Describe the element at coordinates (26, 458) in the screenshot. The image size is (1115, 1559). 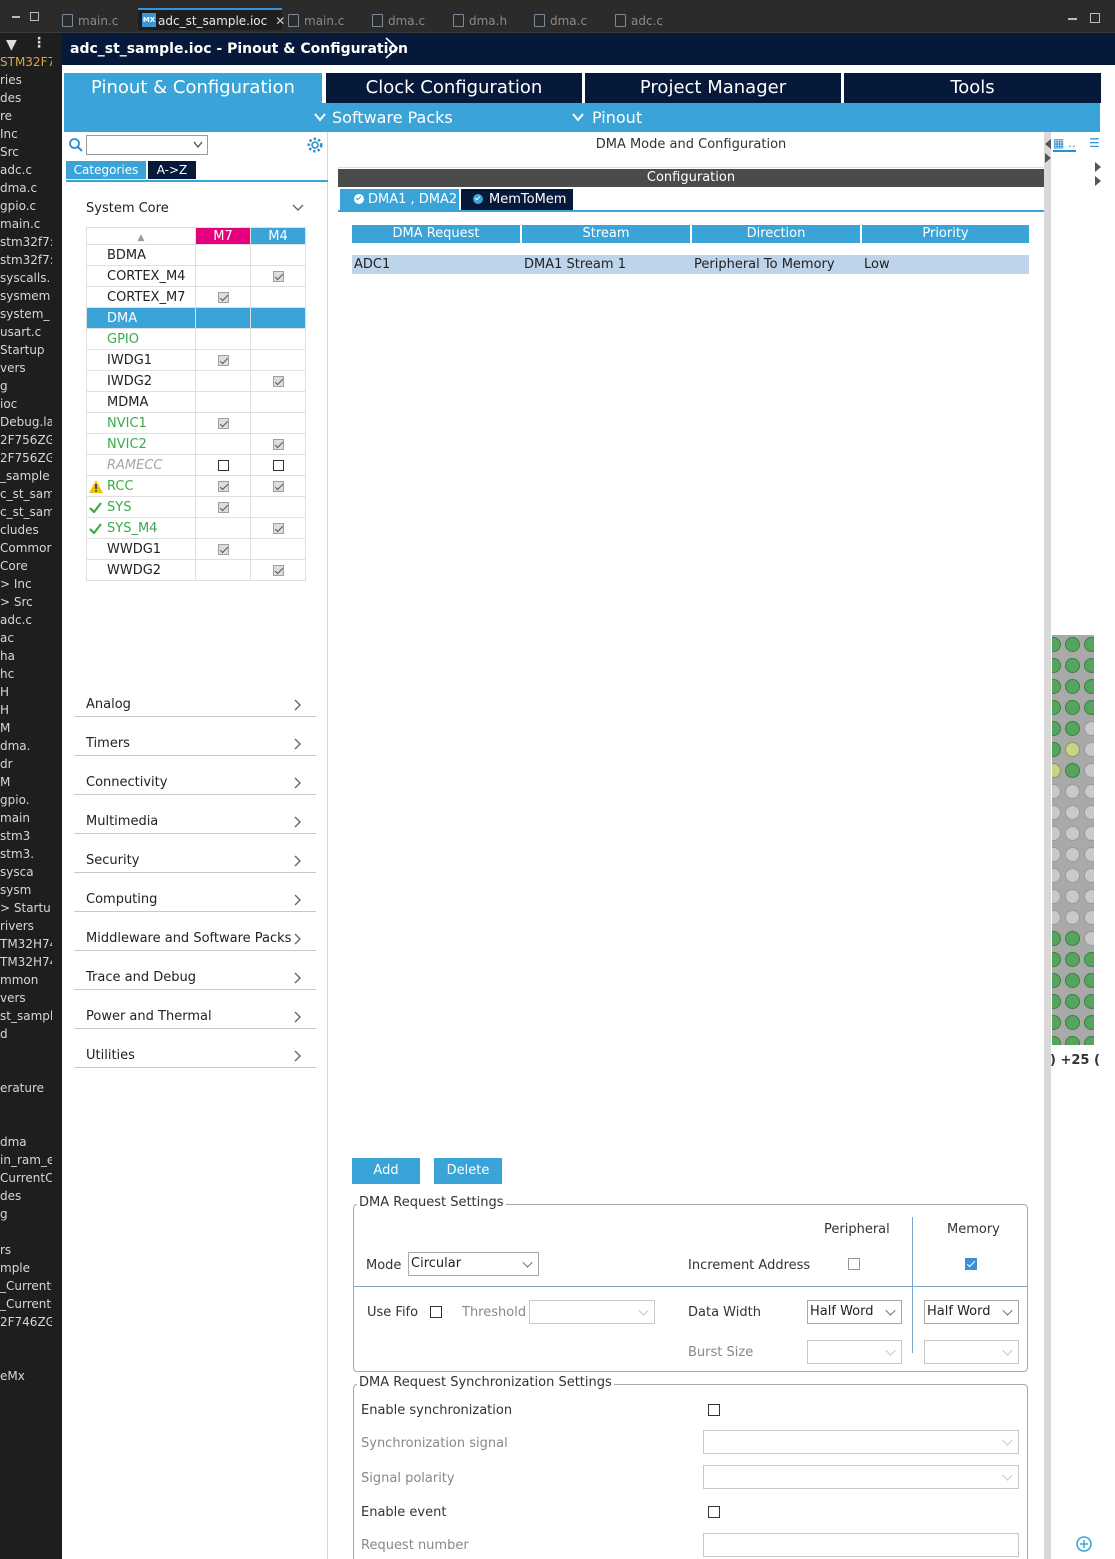
I see `explorer-item: 2F756ZG` at that location.